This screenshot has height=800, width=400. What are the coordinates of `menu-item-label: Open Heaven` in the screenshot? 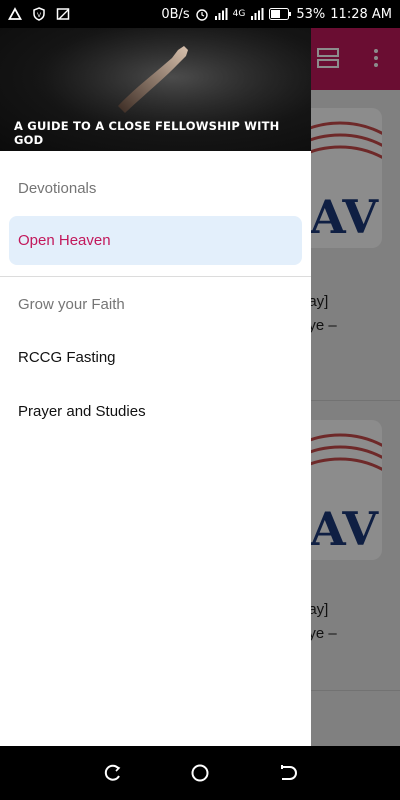 It's located at (64, 240).